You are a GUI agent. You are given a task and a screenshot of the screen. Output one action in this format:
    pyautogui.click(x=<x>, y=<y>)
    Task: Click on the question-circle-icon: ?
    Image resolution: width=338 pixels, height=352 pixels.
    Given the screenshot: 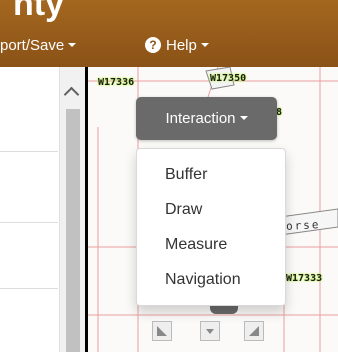 What is the action you would take?
    pyautogui.click(x=153, y=45)
    